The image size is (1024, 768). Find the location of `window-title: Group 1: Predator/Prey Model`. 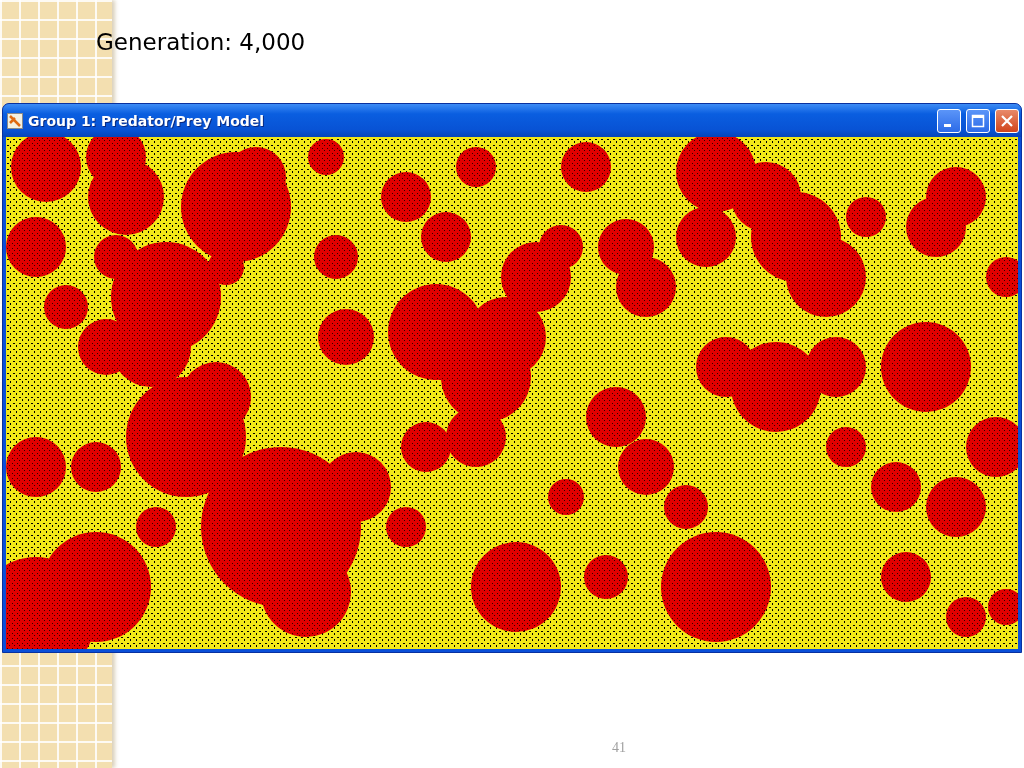

window-title: Group 1: Predator/Prey Model is located at coordinates (147, 120).